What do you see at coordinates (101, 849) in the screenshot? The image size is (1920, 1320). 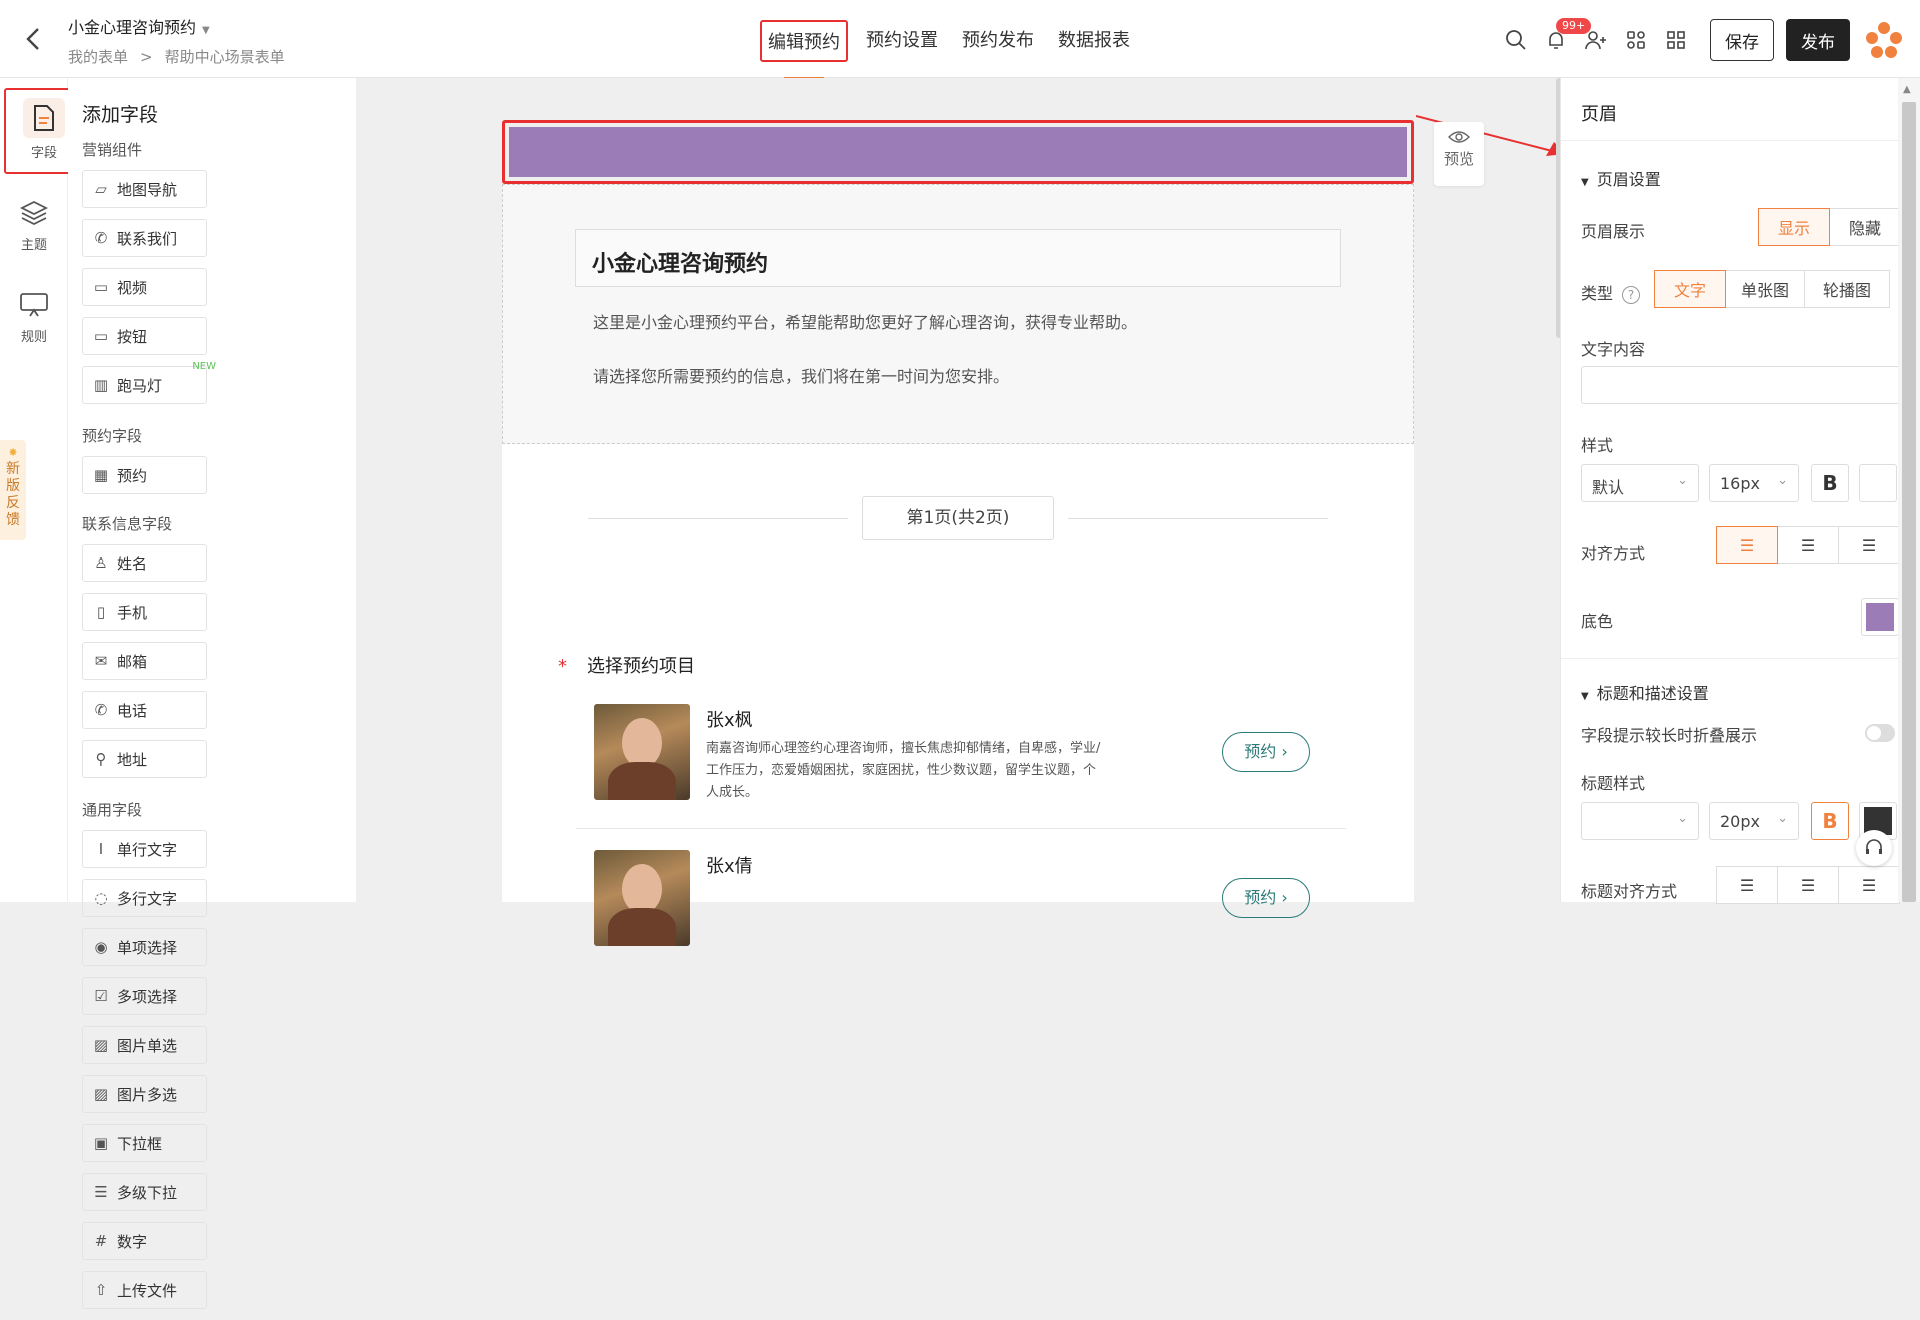 I see `text-icon: Ⅰ` at bounding box center [101, 849].